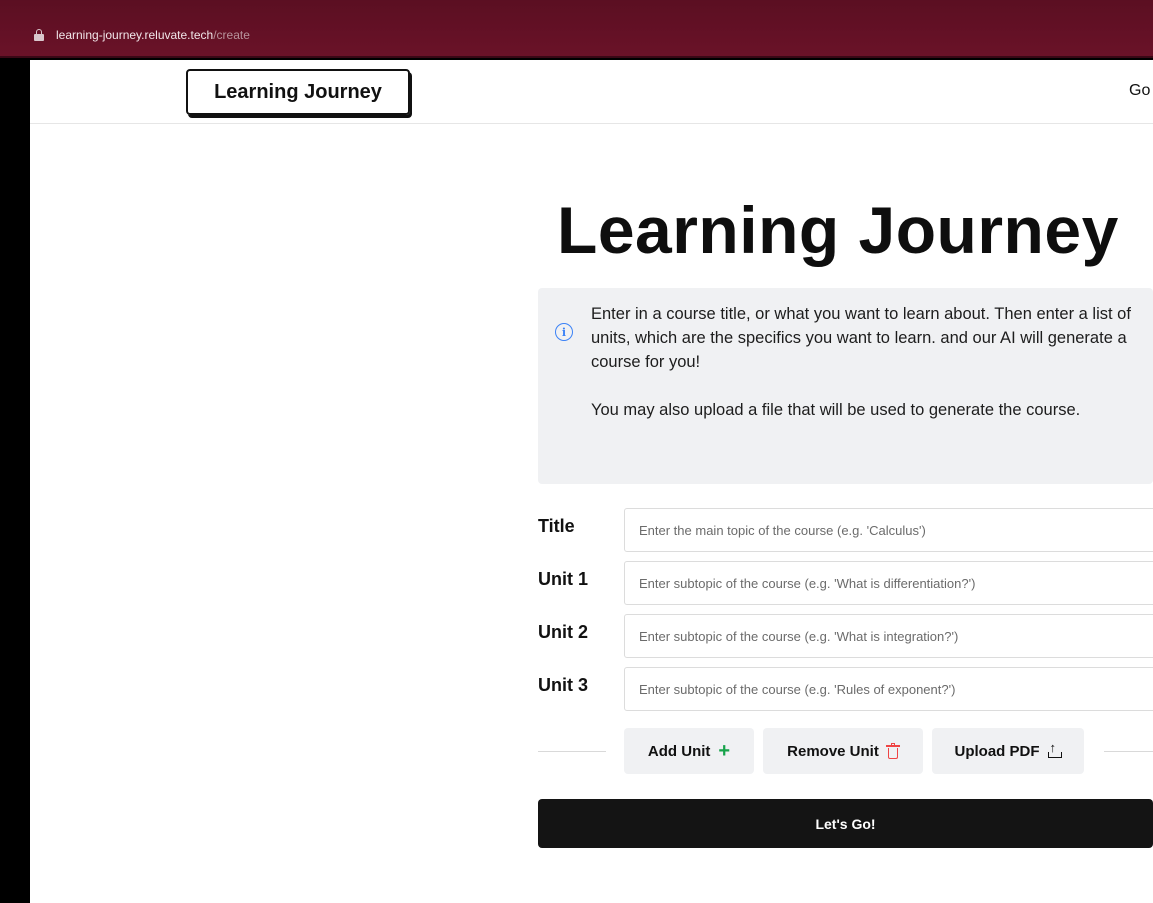 This screenshot has height=903, width=1153. I want to click on info-icon: i, so click(564, 332).